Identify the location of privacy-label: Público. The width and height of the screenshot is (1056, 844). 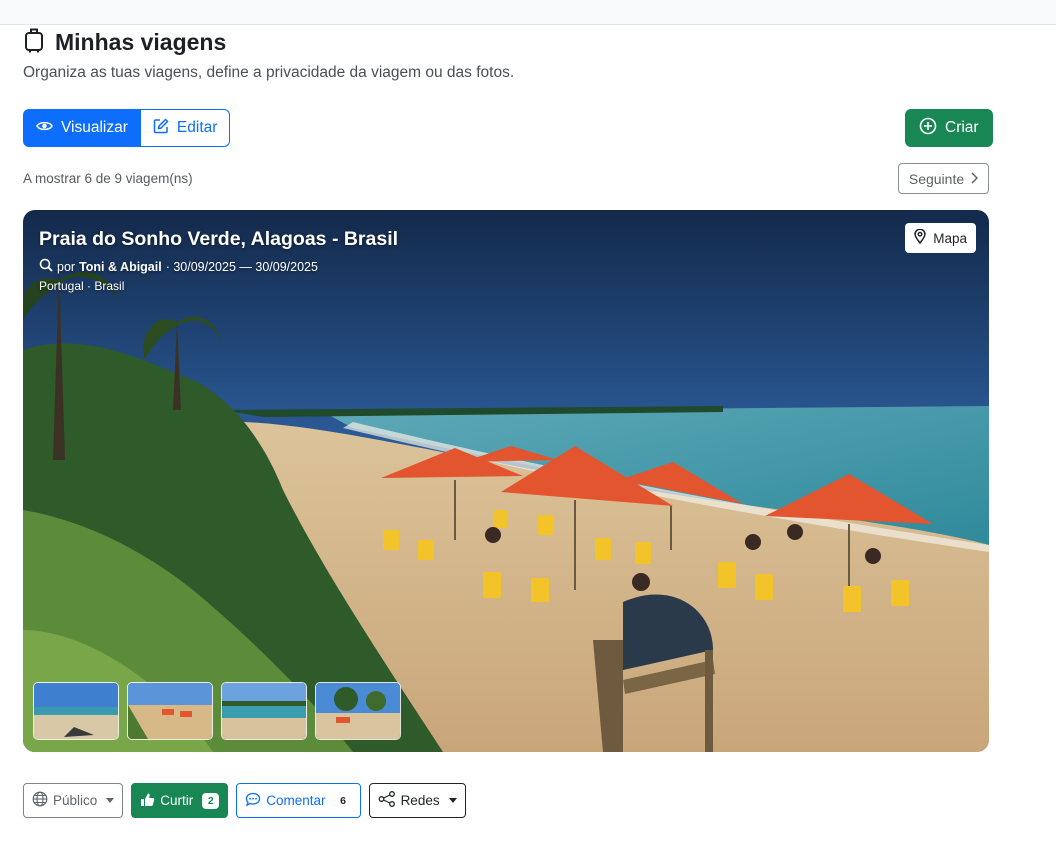
(75, 800).